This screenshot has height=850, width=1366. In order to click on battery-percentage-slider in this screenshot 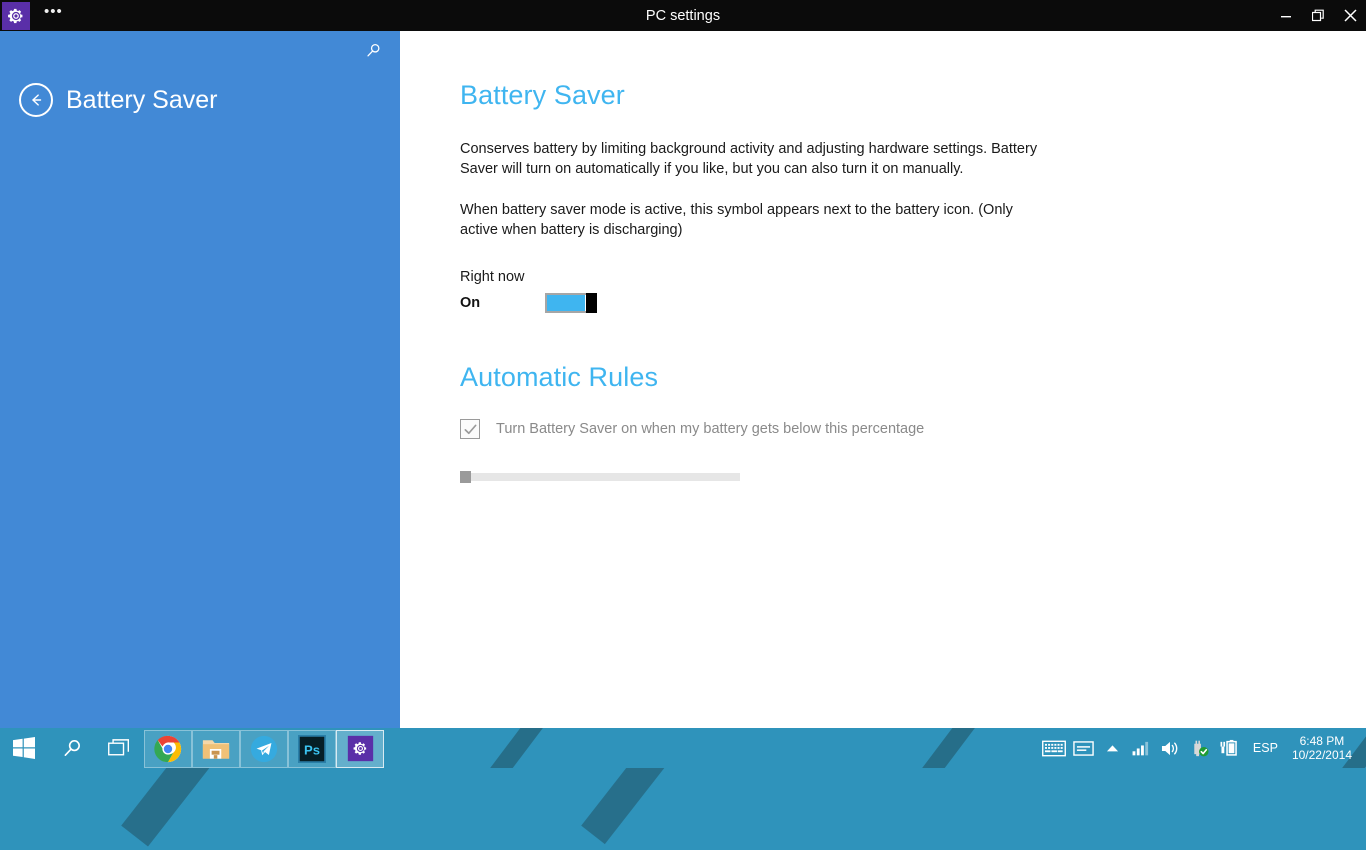, I will do `click(600, 477)`.